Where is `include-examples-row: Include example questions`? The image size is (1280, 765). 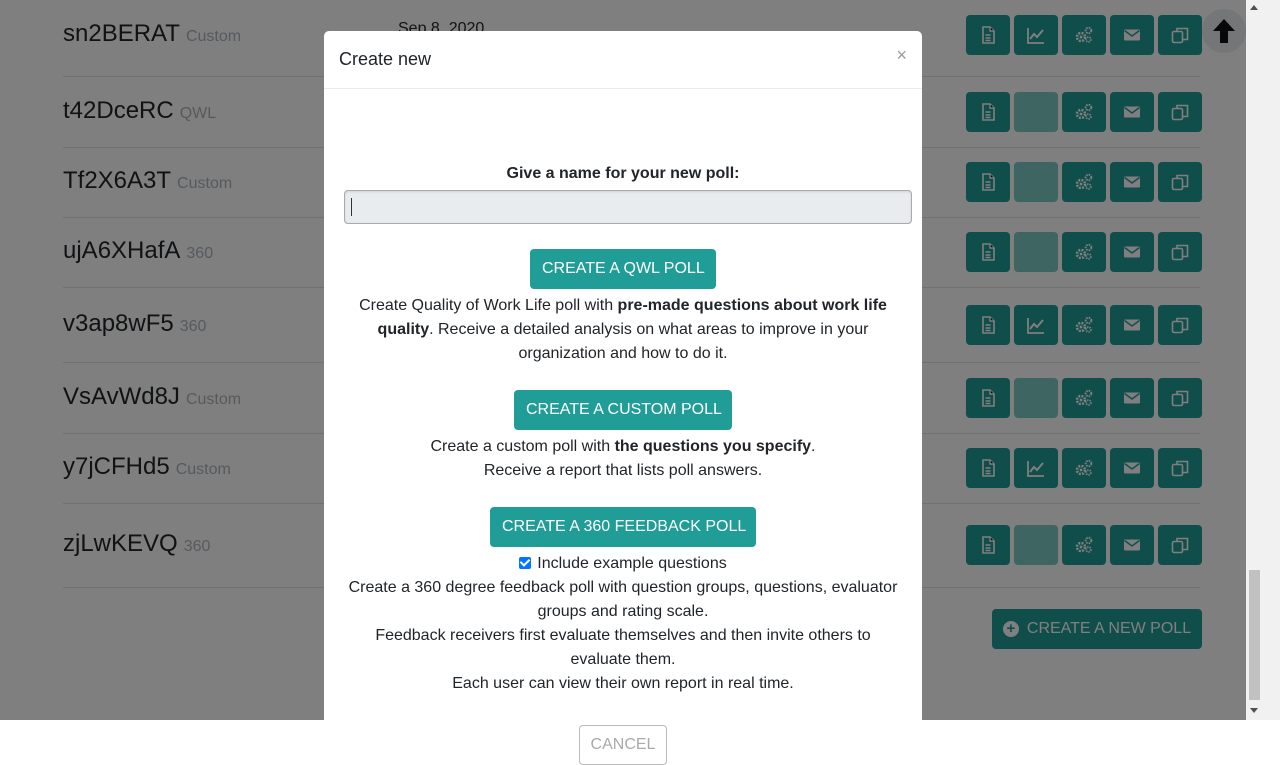
include-examples-row: Include example questions is located at coordinates (623, 564).